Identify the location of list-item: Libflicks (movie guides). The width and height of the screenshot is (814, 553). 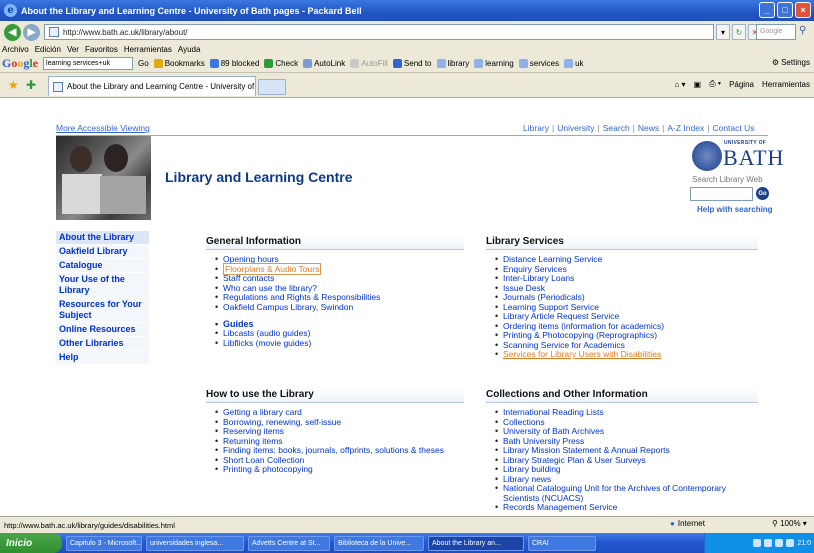
(339, 343).